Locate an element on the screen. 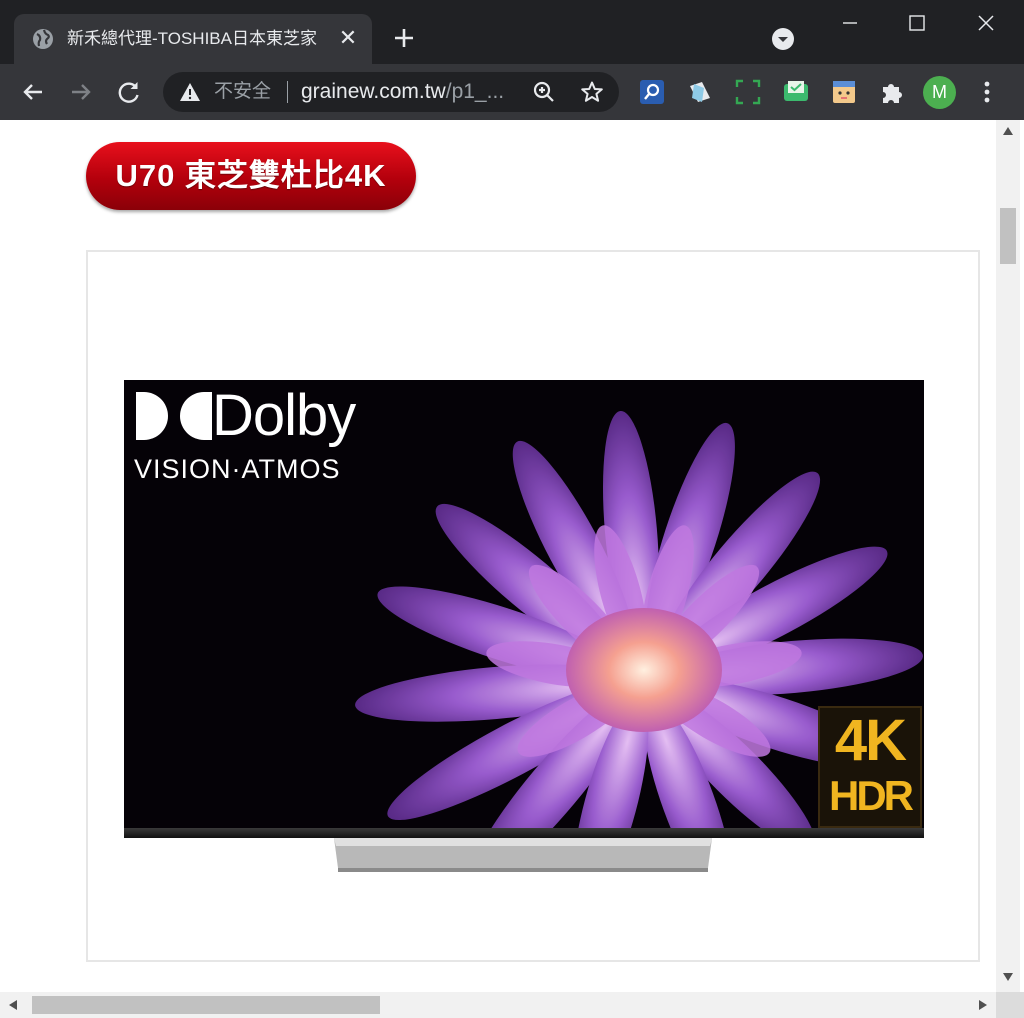 The height and width of the screenshot is (1018, 1024). extension-note-icon is located at coordinates (700, 92).